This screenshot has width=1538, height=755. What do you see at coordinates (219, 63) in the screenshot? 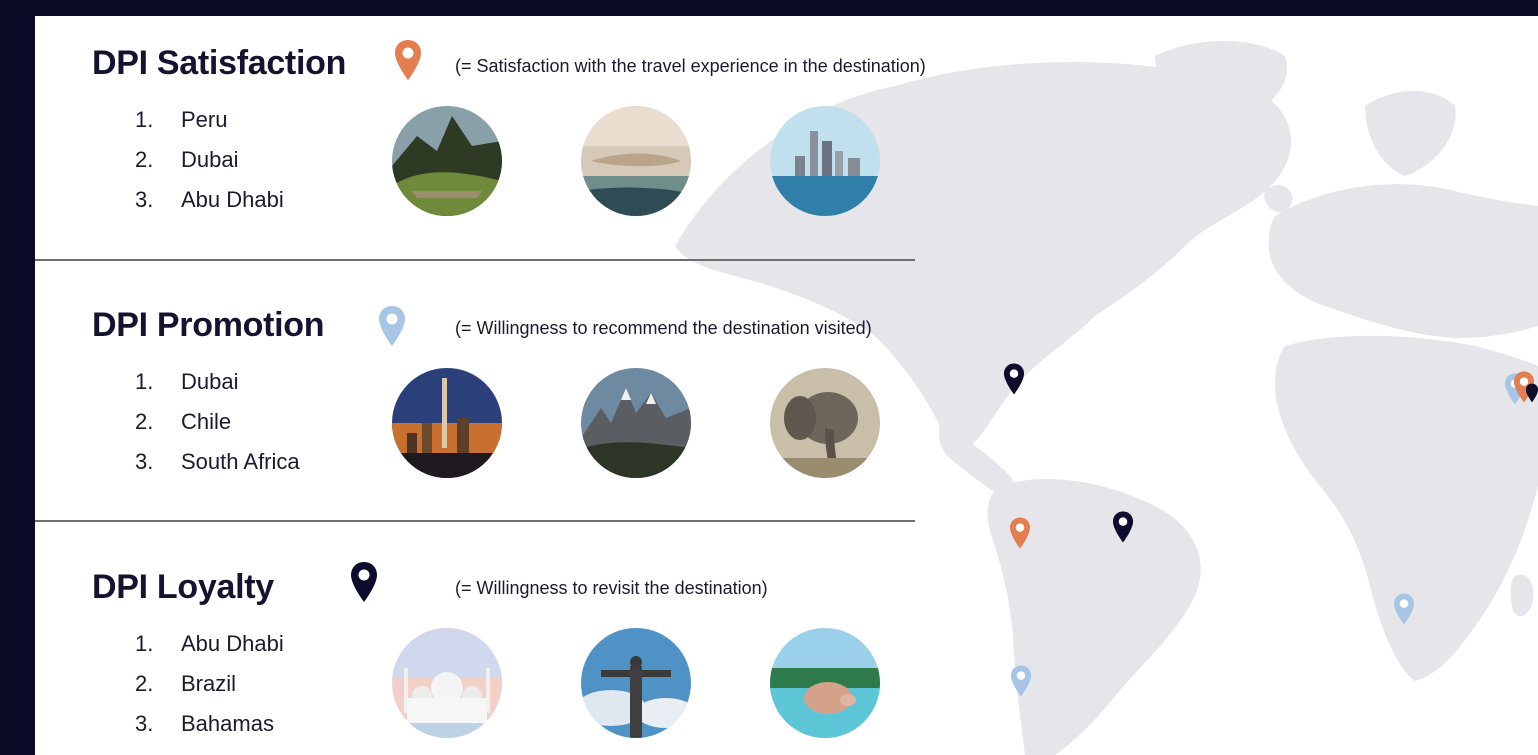
I see `section-title: DPI Satisfaction` at bounding box center [219, 63].